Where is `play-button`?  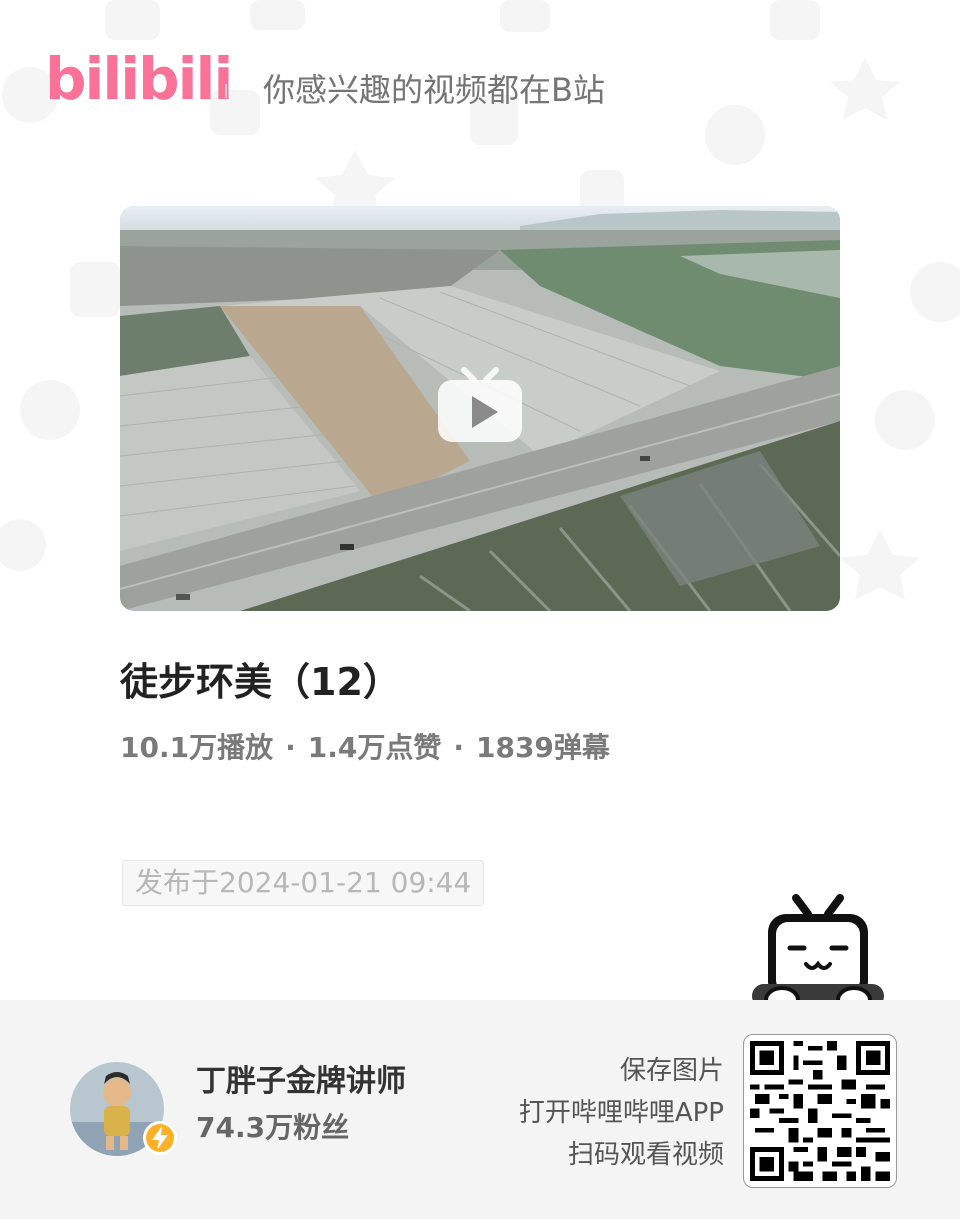
play-button is located at coordinates (480, 405).